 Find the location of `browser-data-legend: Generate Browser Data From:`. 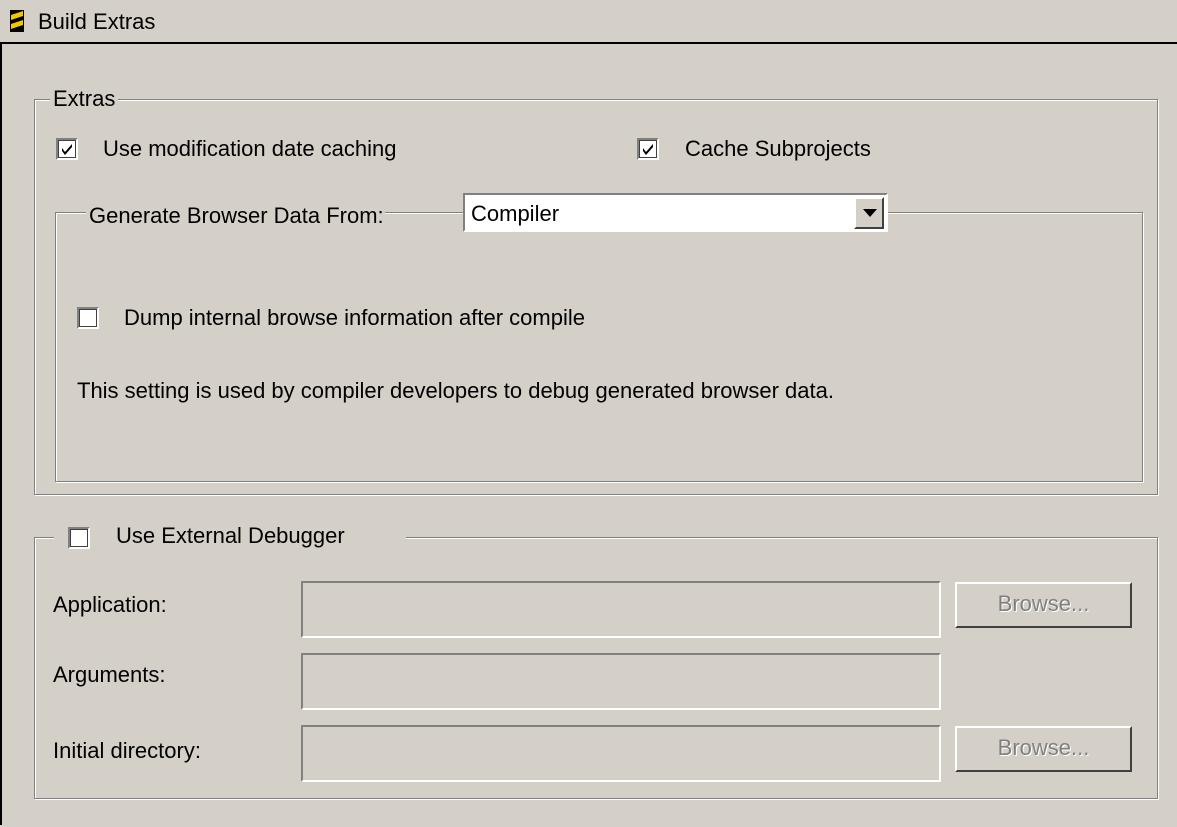

browser-data-legend: Generate Browser Data From: is located at coordinates (235, 216).